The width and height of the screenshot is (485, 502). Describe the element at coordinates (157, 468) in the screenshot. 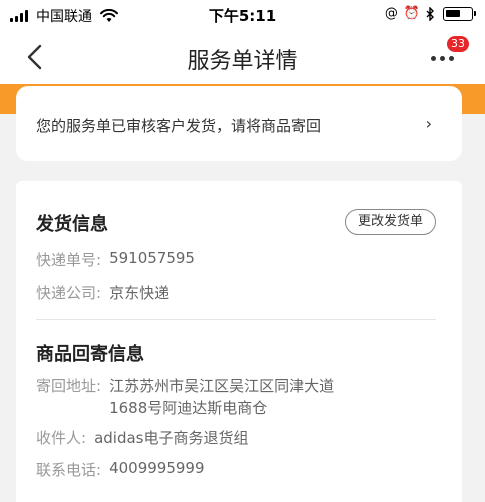

I see `phone-value: 4009995999` at that location.